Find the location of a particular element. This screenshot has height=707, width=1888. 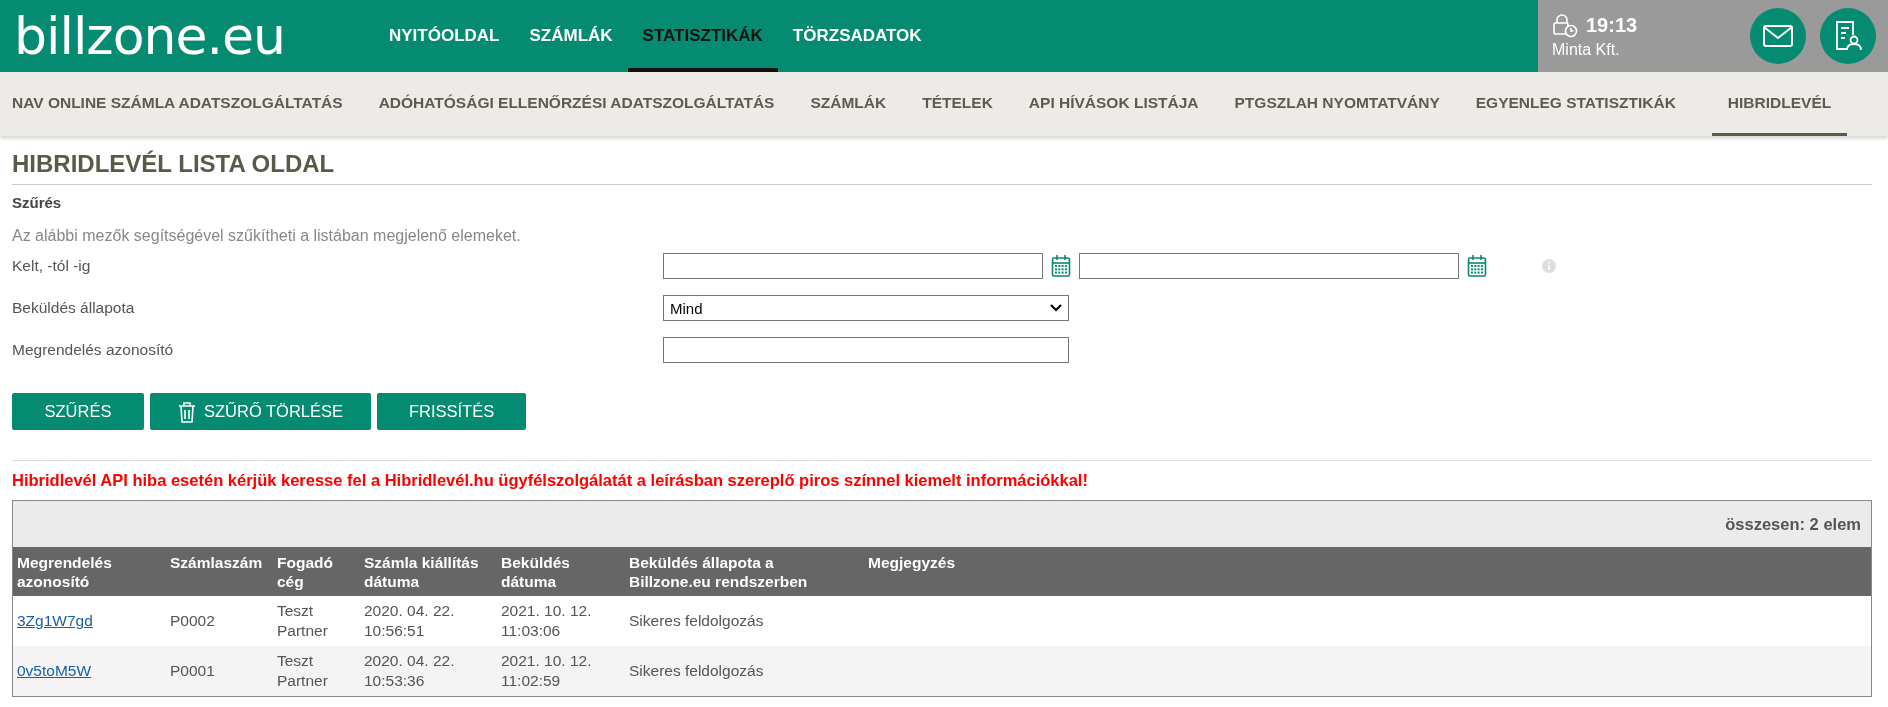

column-header: Megrendelés azonosító is located at coordinates (89, 571).